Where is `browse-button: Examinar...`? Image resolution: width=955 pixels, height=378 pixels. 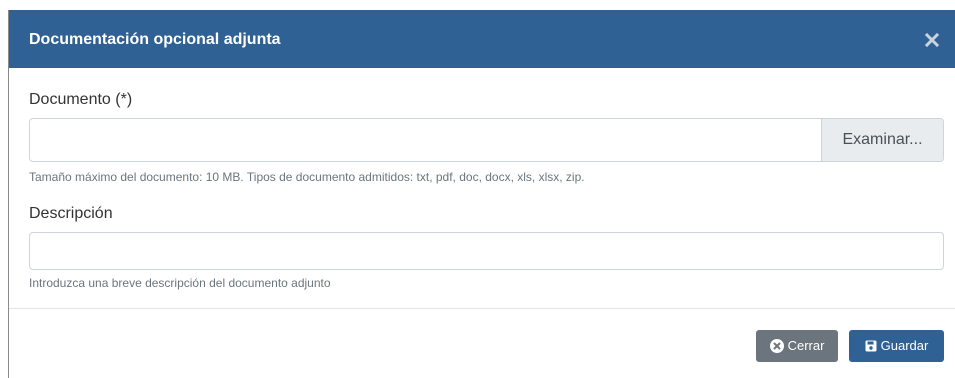
browse-button: Examinar... is located at coordinates (882, 140).